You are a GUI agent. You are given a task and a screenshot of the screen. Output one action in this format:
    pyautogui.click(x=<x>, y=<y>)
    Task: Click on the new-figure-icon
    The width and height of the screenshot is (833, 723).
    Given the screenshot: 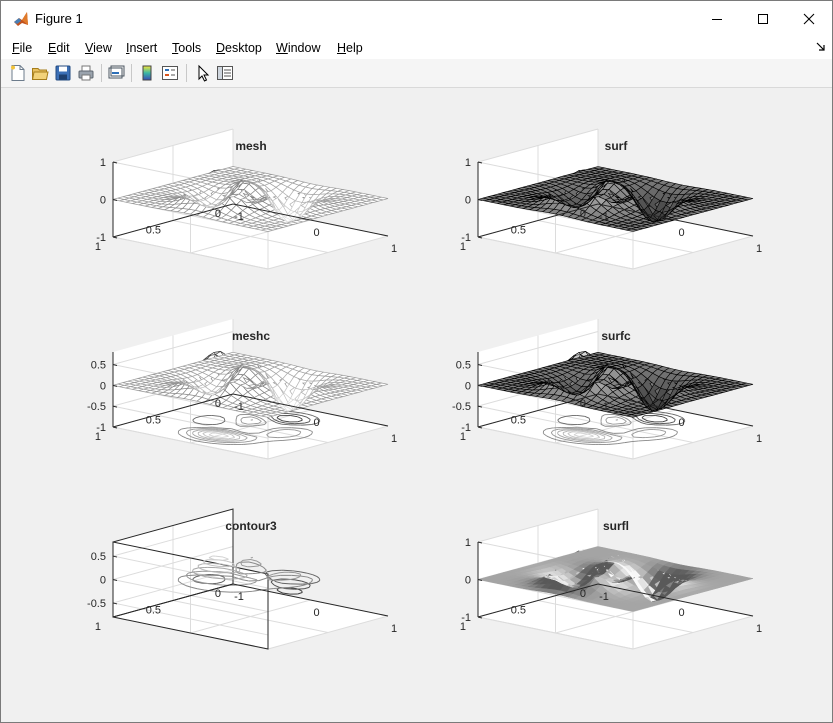 What is the action you would take?
    pyautogui.click(x=18, y=73)
    